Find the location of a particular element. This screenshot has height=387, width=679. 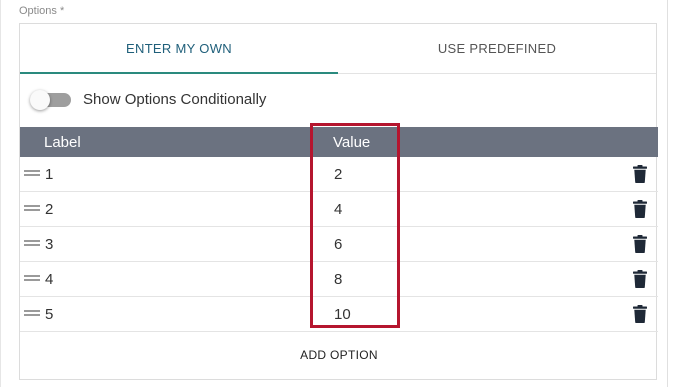

option-value-cell: 10 is located at coordinates (342, 314).